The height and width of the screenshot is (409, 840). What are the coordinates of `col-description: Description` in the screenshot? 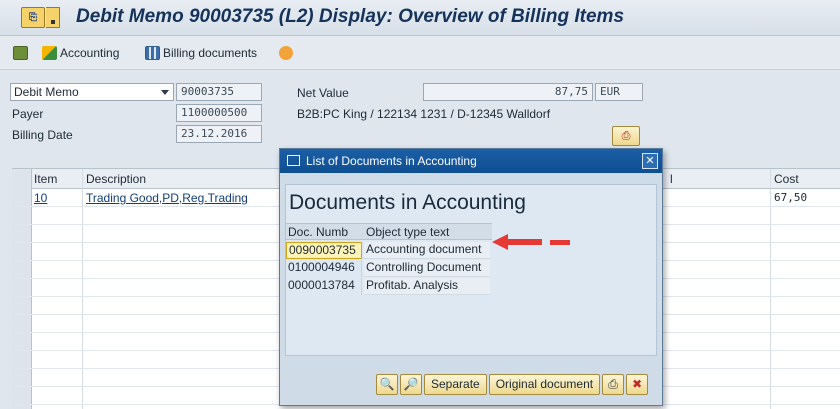 It's located at (116, 179).